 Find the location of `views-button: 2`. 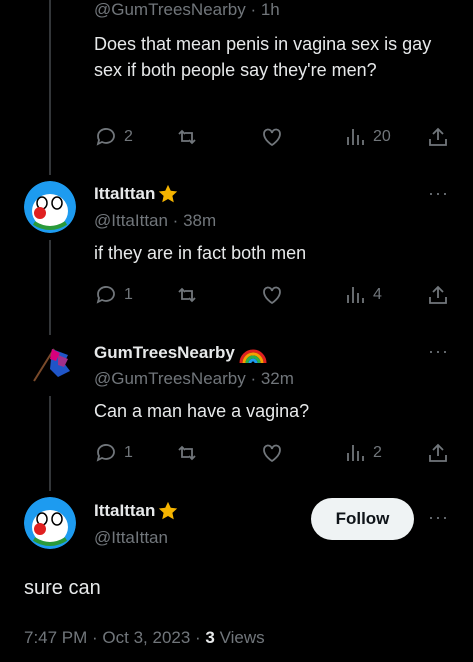

views-button: 2 is located at coordinates (362, 453).